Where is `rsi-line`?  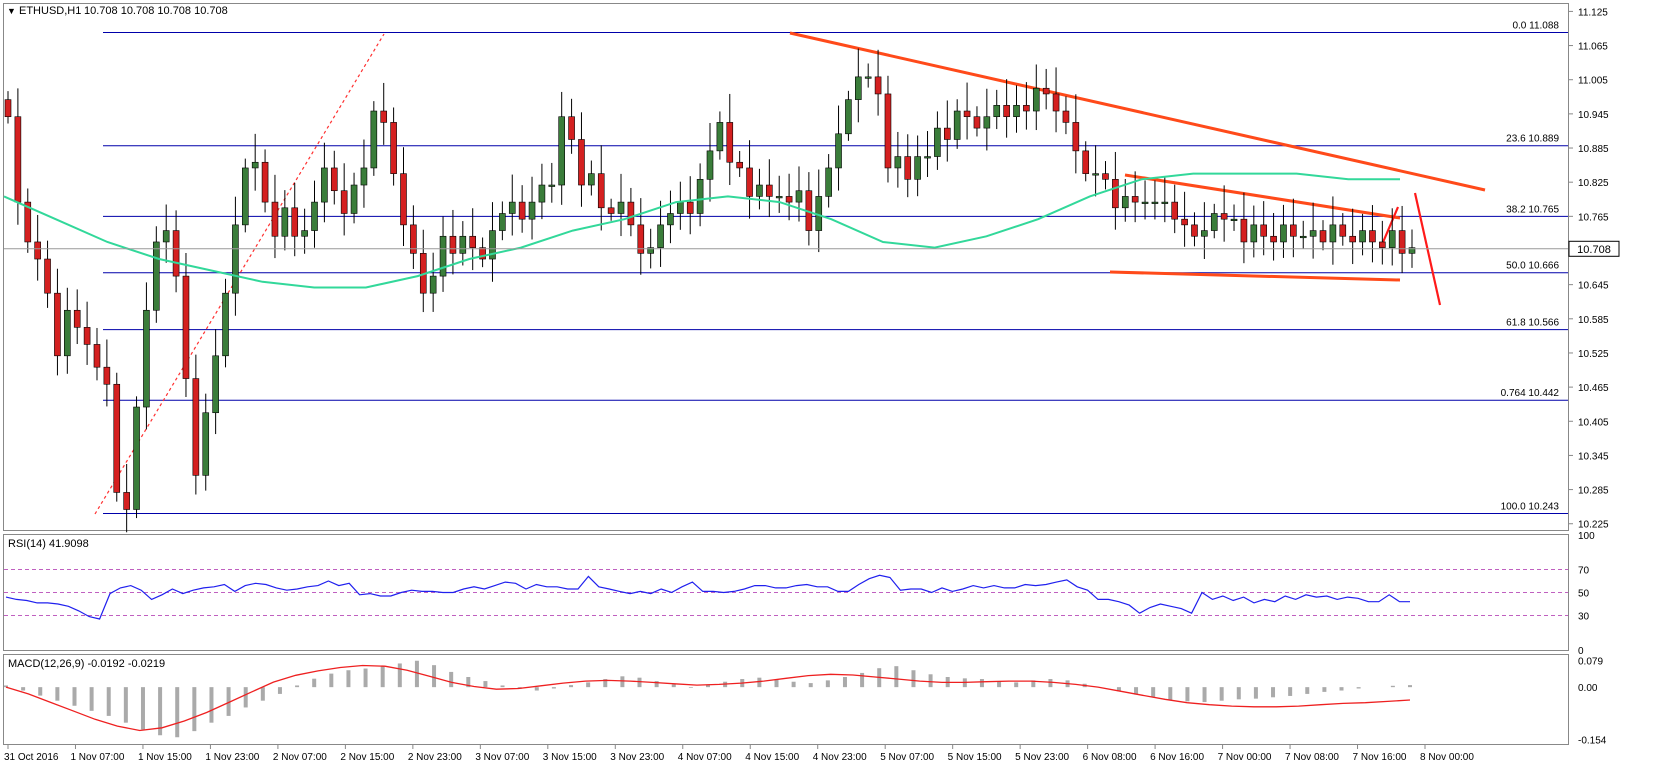
rsi-line is located at coordinates (707, 597).